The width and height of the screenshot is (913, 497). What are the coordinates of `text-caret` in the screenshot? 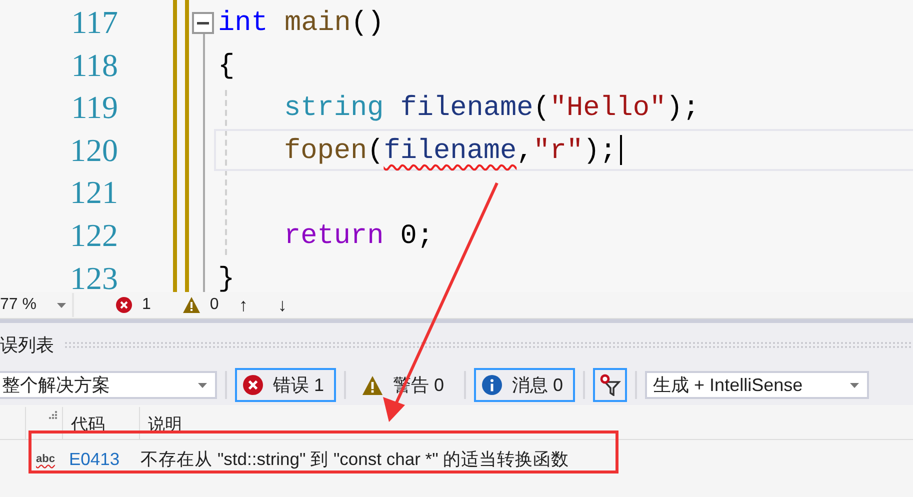 It's located at (621, 150).